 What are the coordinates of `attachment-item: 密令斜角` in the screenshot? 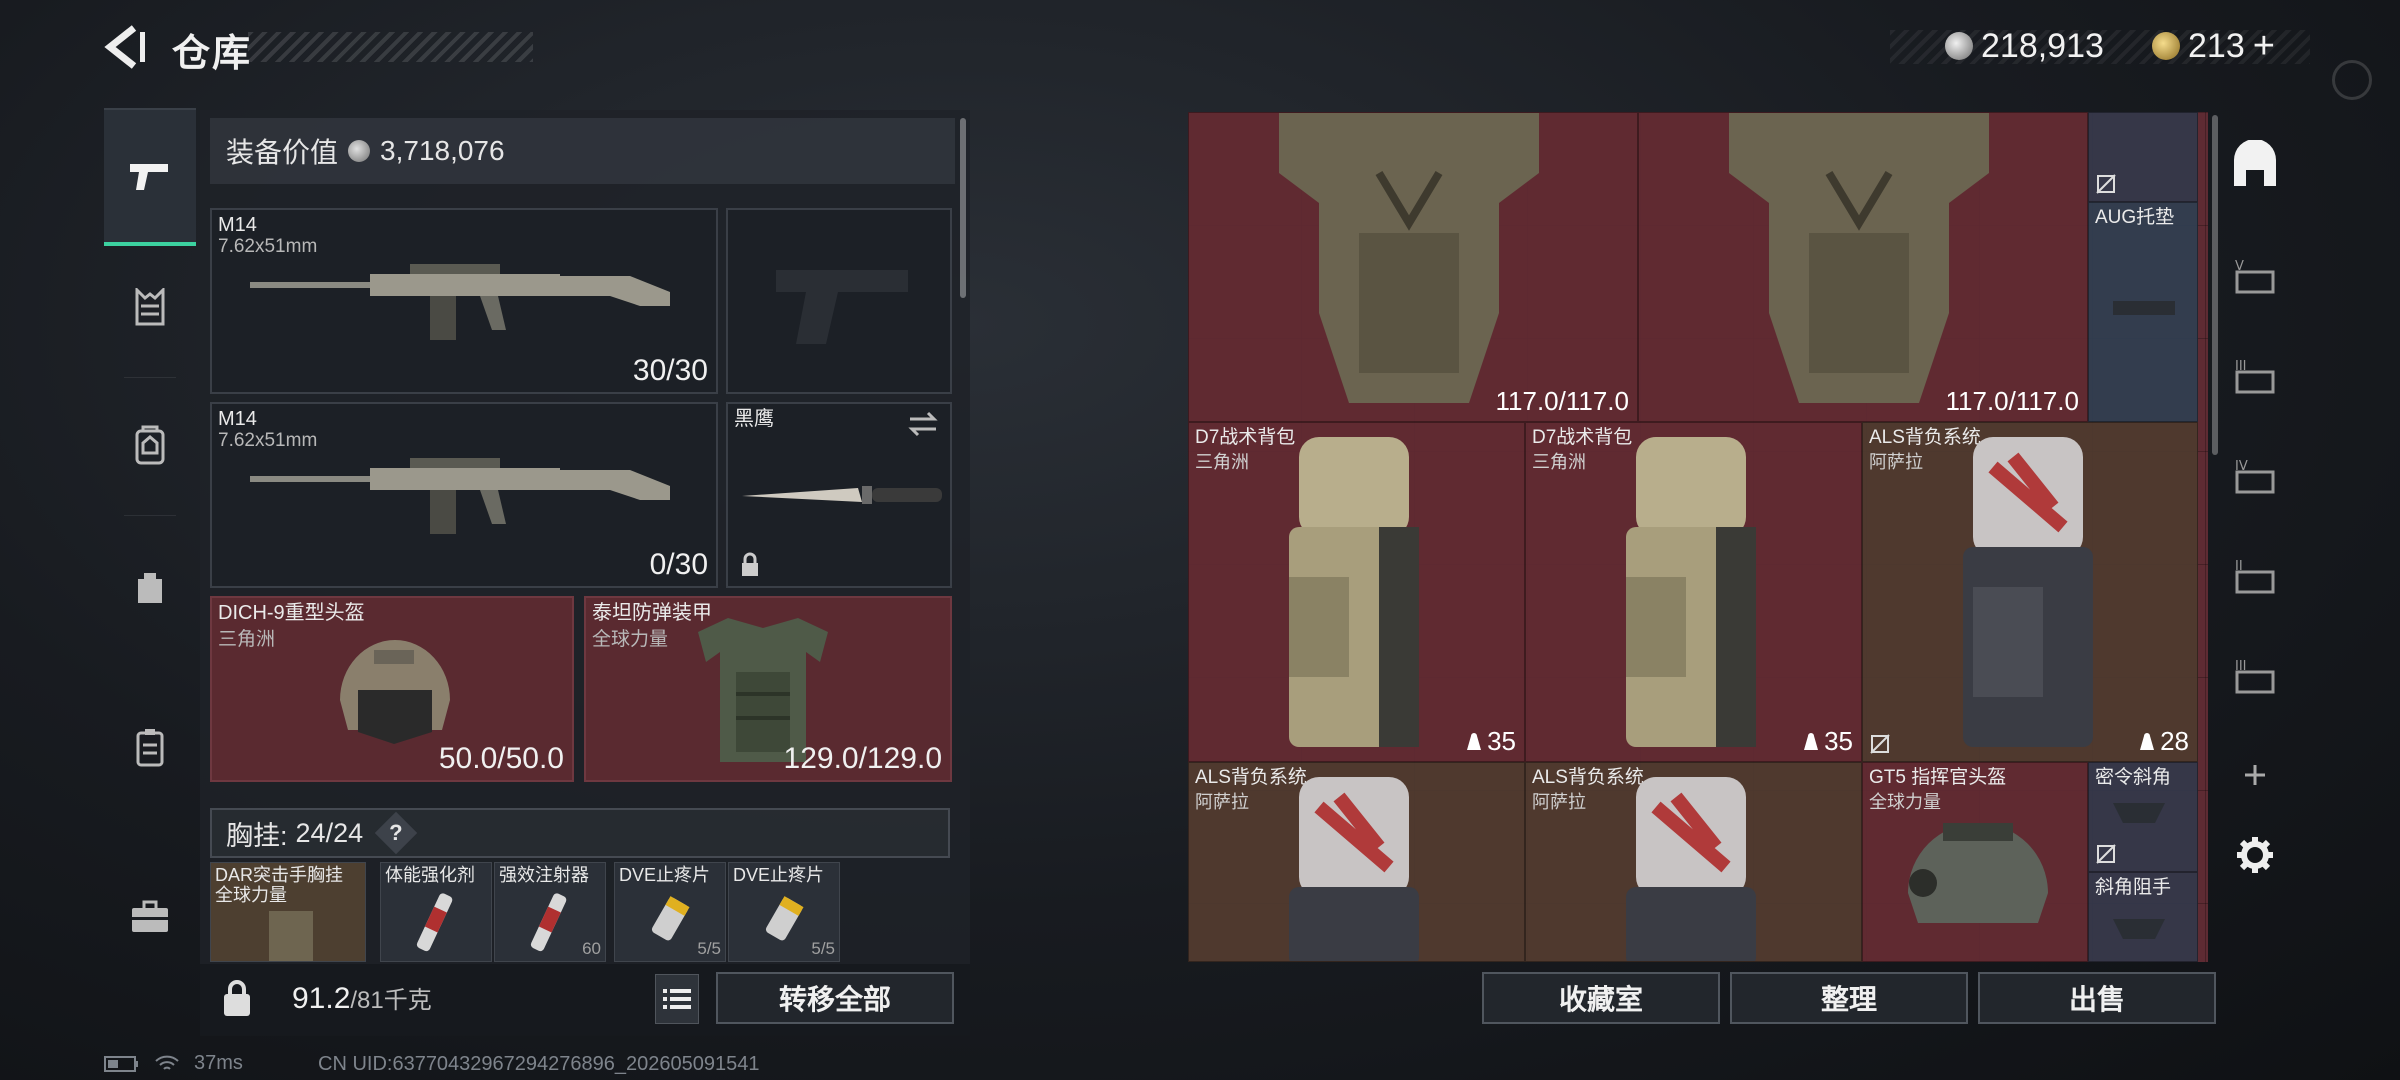 It's located at (2143, 817).